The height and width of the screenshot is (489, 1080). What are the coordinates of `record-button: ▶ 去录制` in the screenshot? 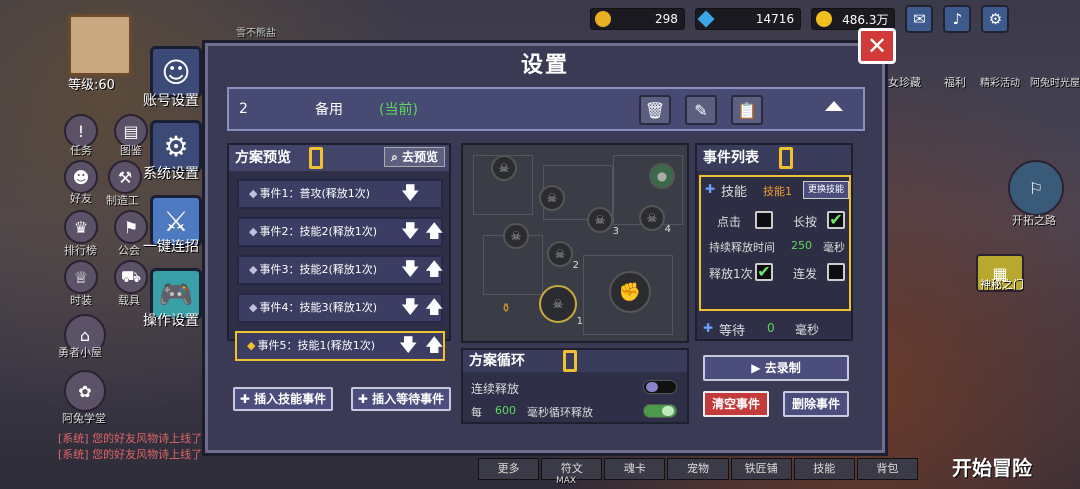 It's located at (776, 368).